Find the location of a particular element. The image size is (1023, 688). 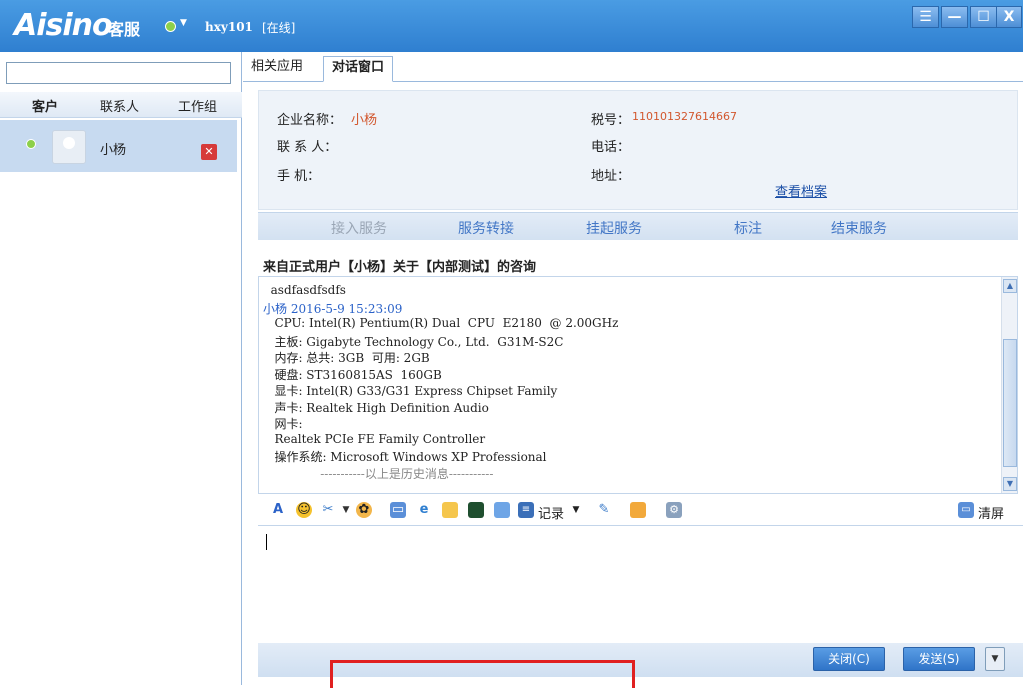

company-value: 小杨 is located at coordinates (364, 120).